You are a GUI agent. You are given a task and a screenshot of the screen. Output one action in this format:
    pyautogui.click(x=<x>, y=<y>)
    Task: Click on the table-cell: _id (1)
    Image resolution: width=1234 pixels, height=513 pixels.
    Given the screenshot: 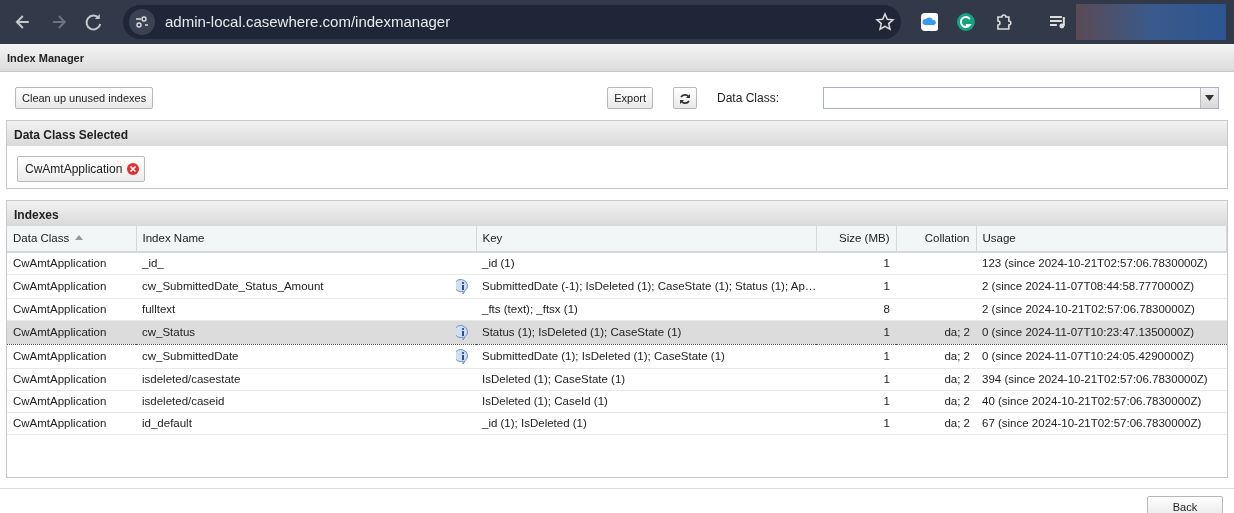 What is the action you would take?
    pyautogui.click(x=498, y=262)
    